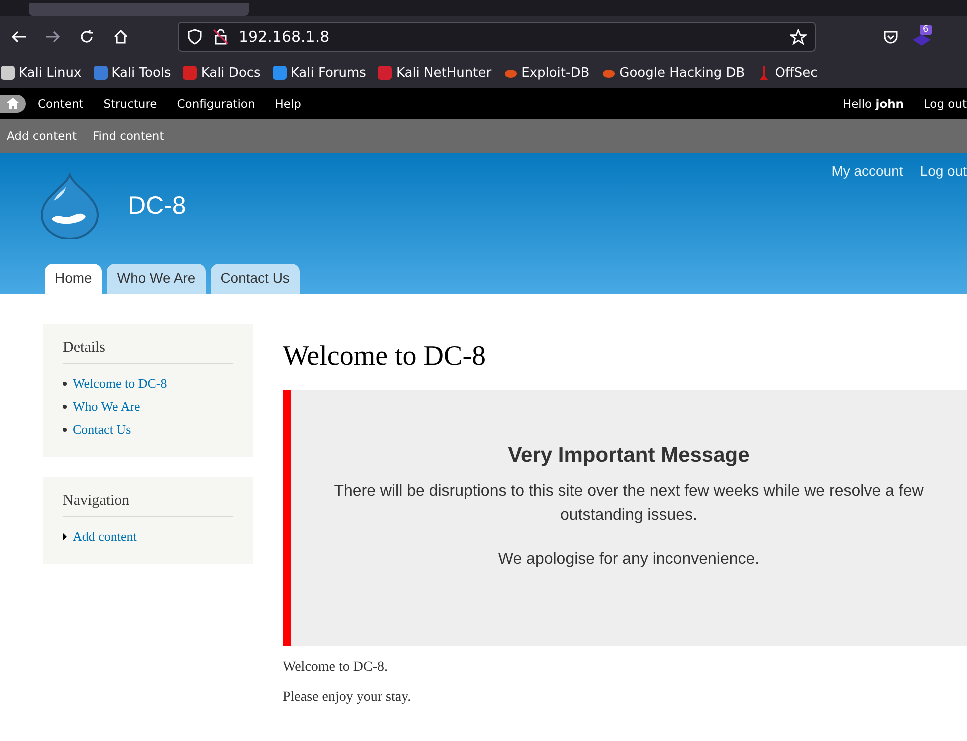  Describe the element at coordinates (319, 73) in the screenshot. I see `bookmark: Kali Forums` at that location.